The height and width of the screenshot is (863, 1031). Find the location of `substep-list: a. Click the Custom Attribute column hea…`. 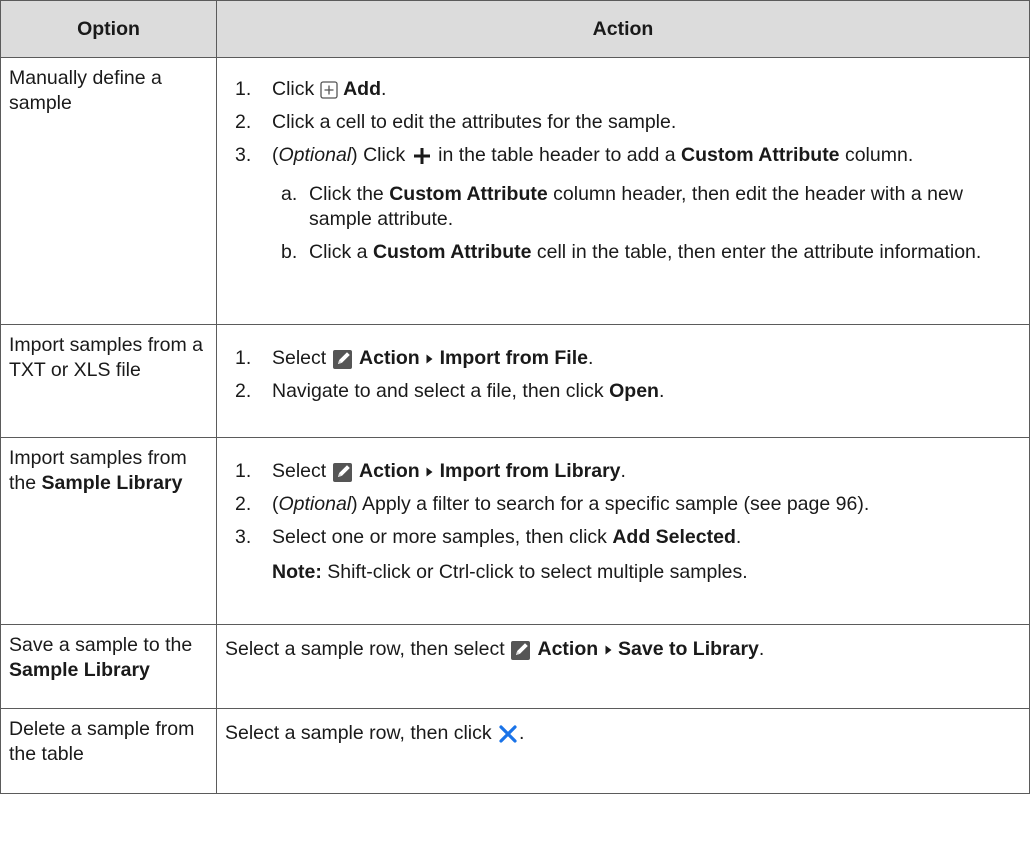

substep-list: a. Click the Custom Attribute column hea… is located at coordinates (644, 223).